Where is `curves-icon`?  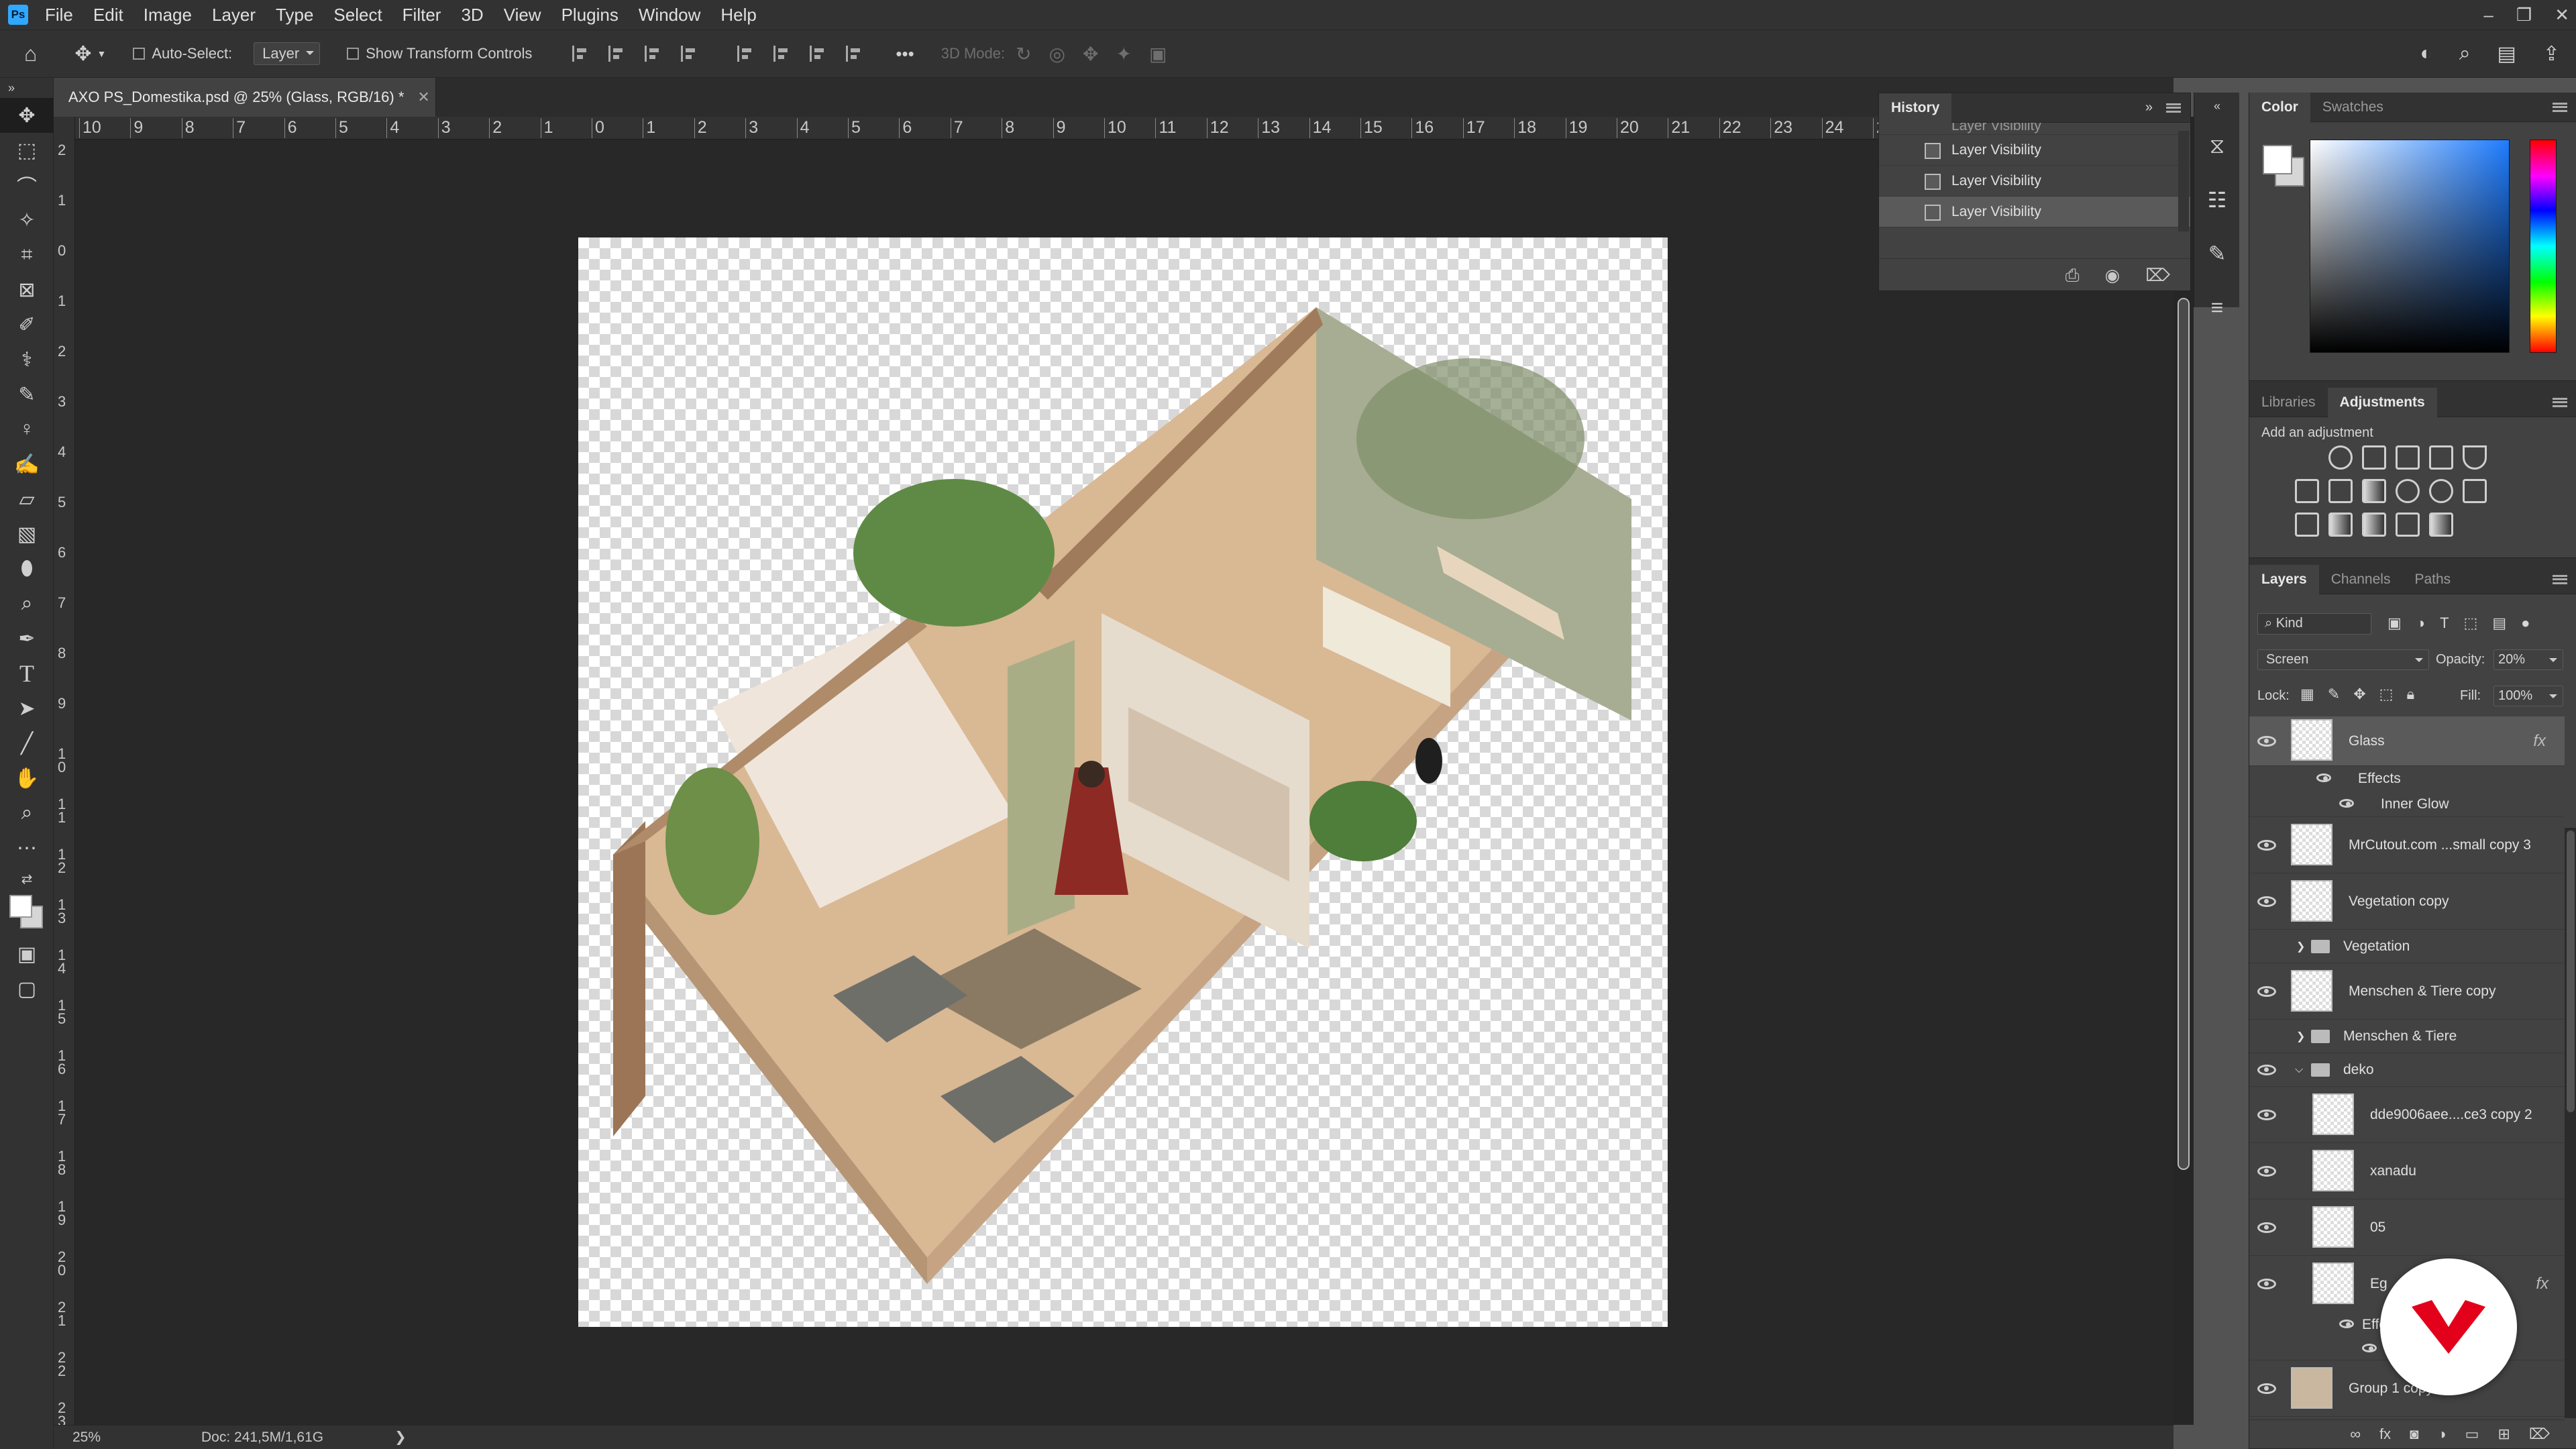 curves-icon is located at coordinates (2408, 457).